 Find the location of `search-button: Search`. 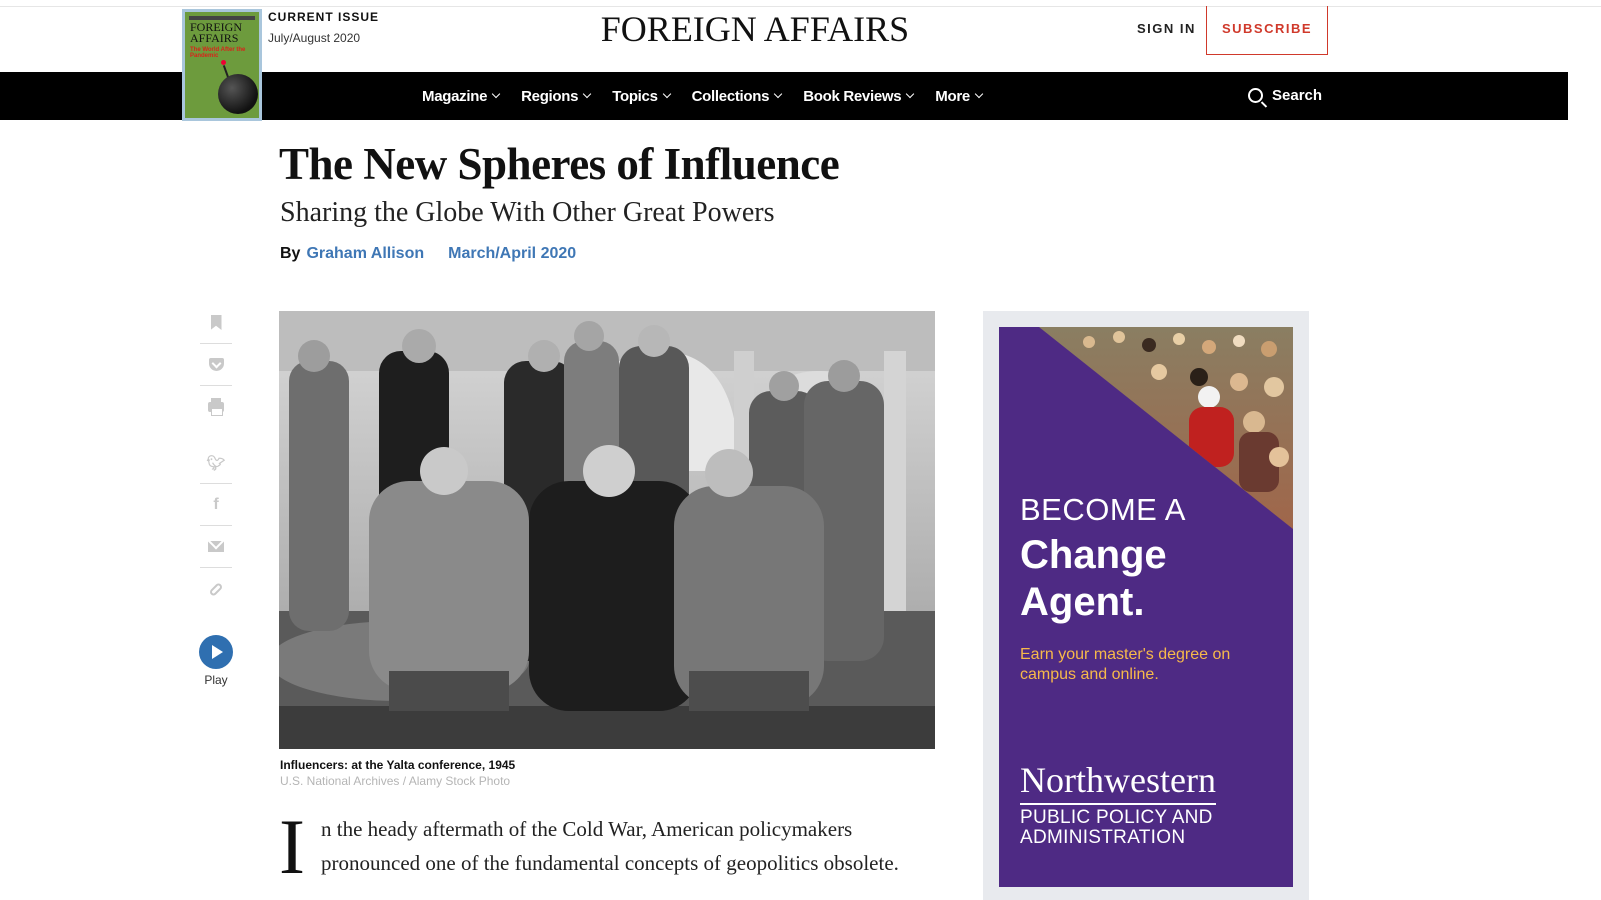

search-button: Search is located at coordinates (1285, 95).